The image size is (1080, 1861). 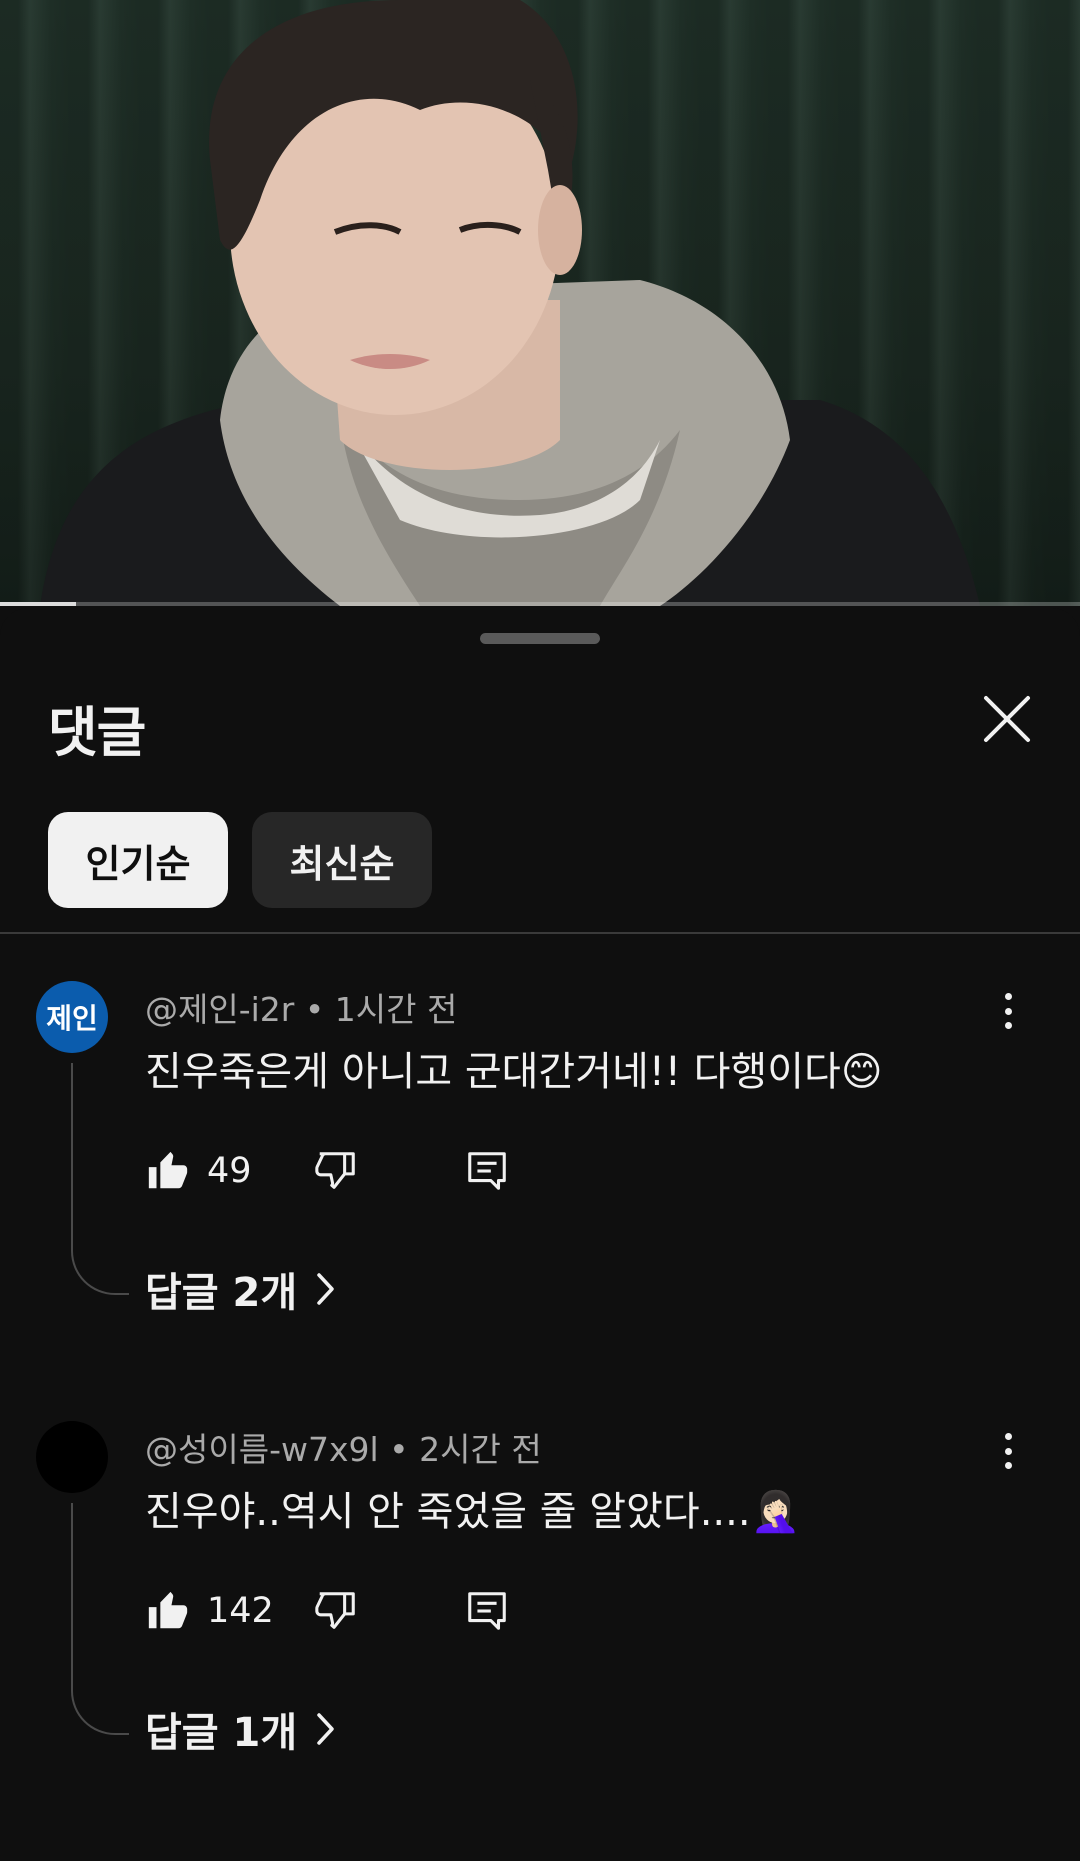 I want to click on like-count: 142, so click(x=240, y=1611).